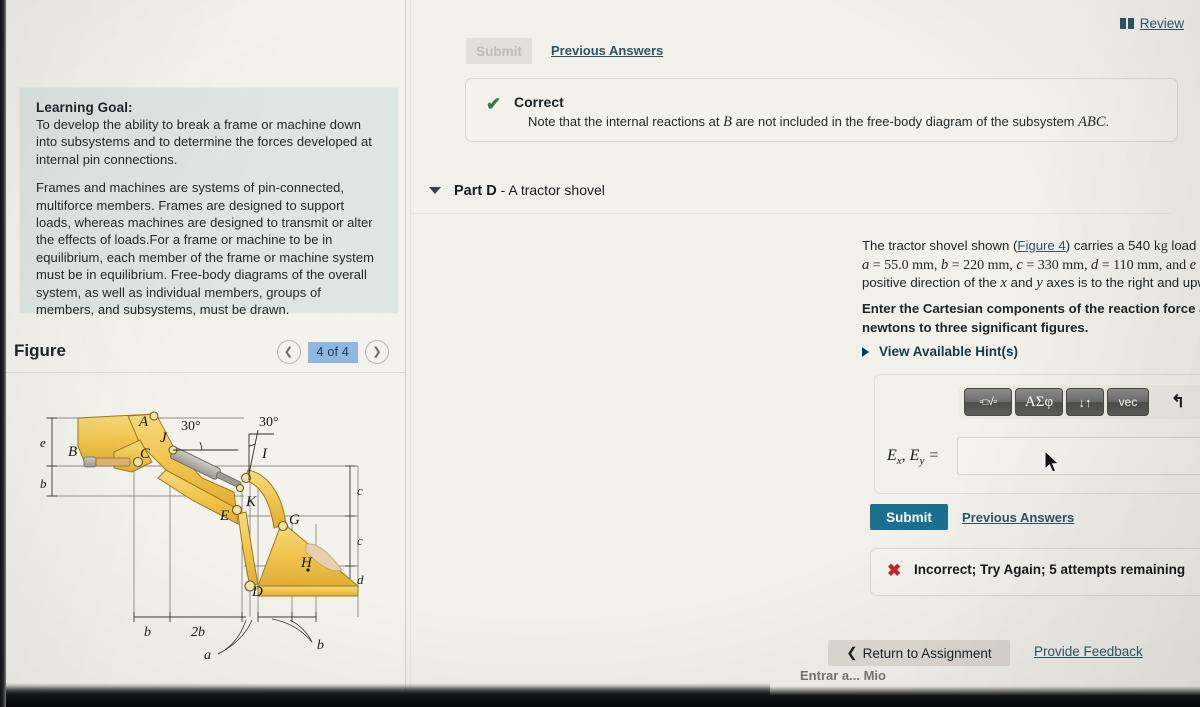 The image size is (1200, 707). I want to click on problem-text-2: ) carries a 540, so click(1109, 245).